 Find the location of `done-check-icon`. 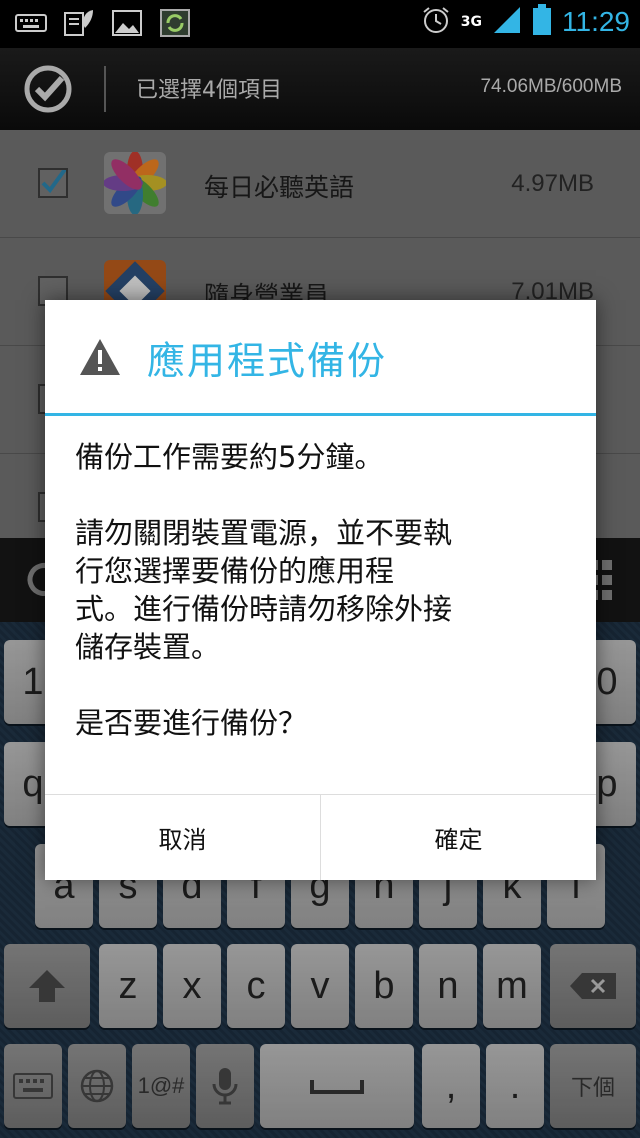

done-check-icon is located at coordinates (48, 89).